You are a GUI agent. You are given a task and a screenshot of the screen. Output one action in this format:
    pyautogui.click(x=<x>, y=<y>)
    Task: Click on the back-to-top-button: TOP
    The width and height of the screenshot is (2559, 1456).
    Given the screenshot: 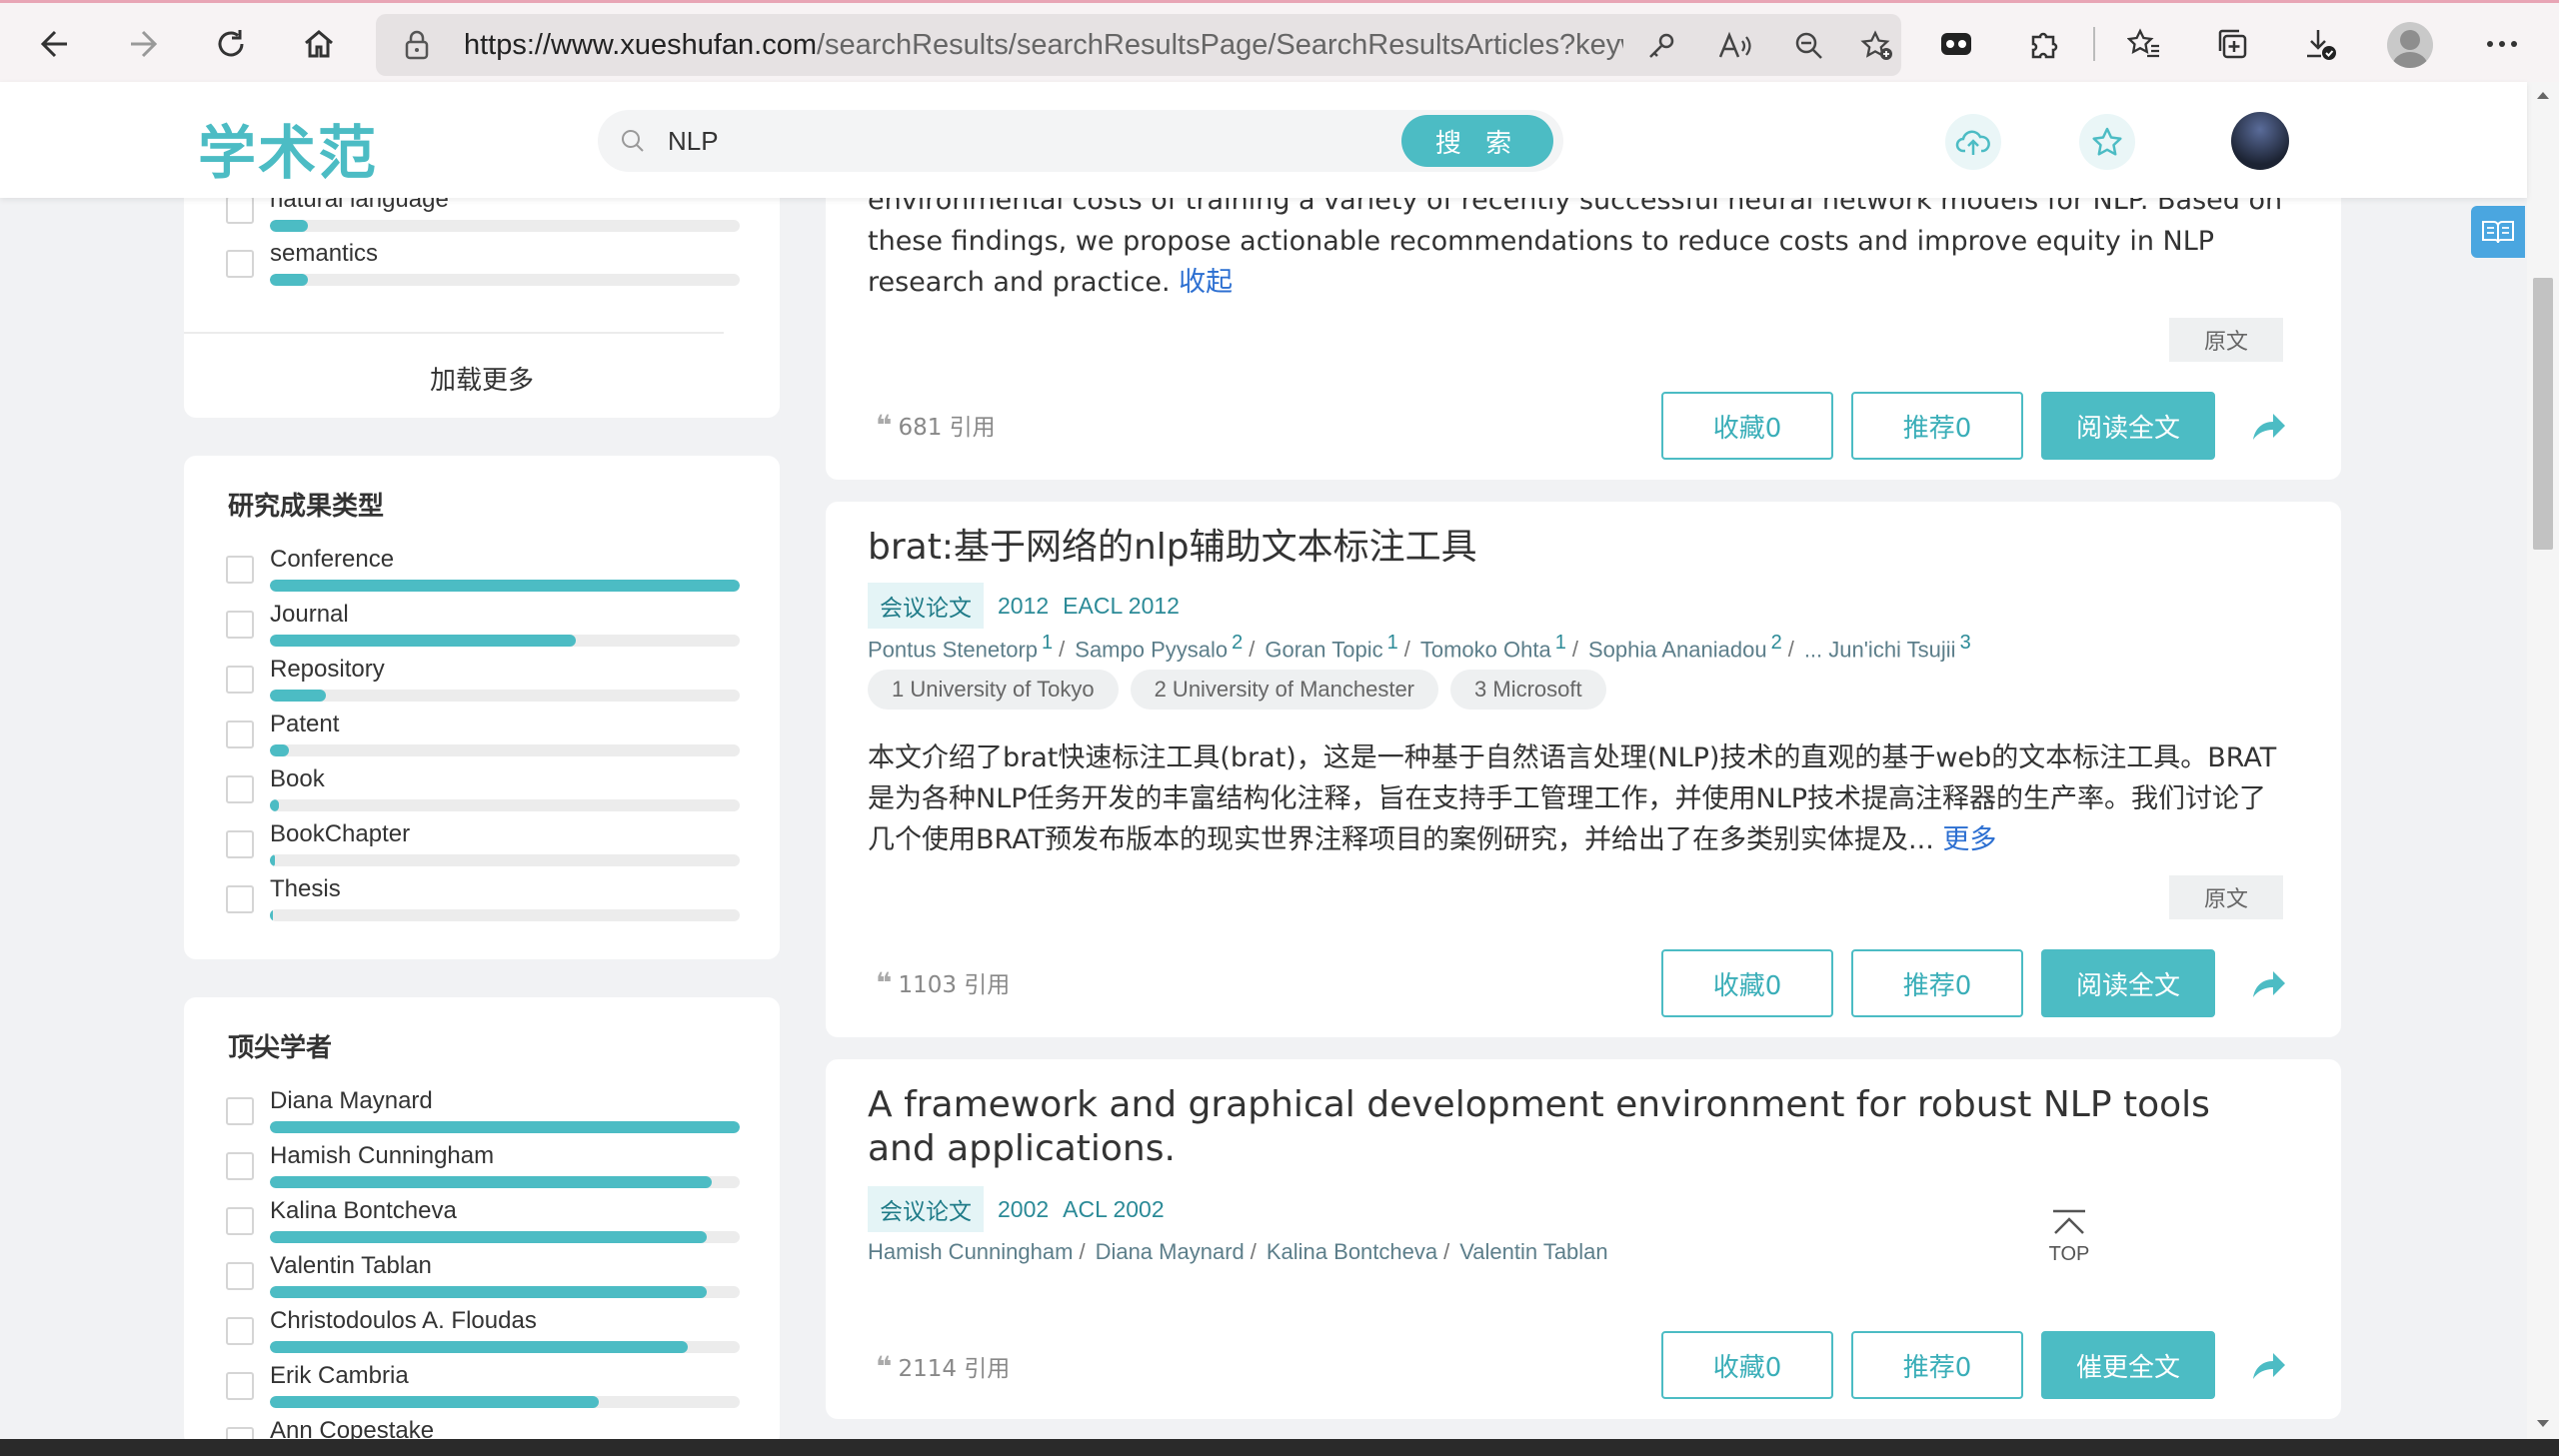 What is the action you would take?
    pyautogui.click(x=2069, y=1242)
    